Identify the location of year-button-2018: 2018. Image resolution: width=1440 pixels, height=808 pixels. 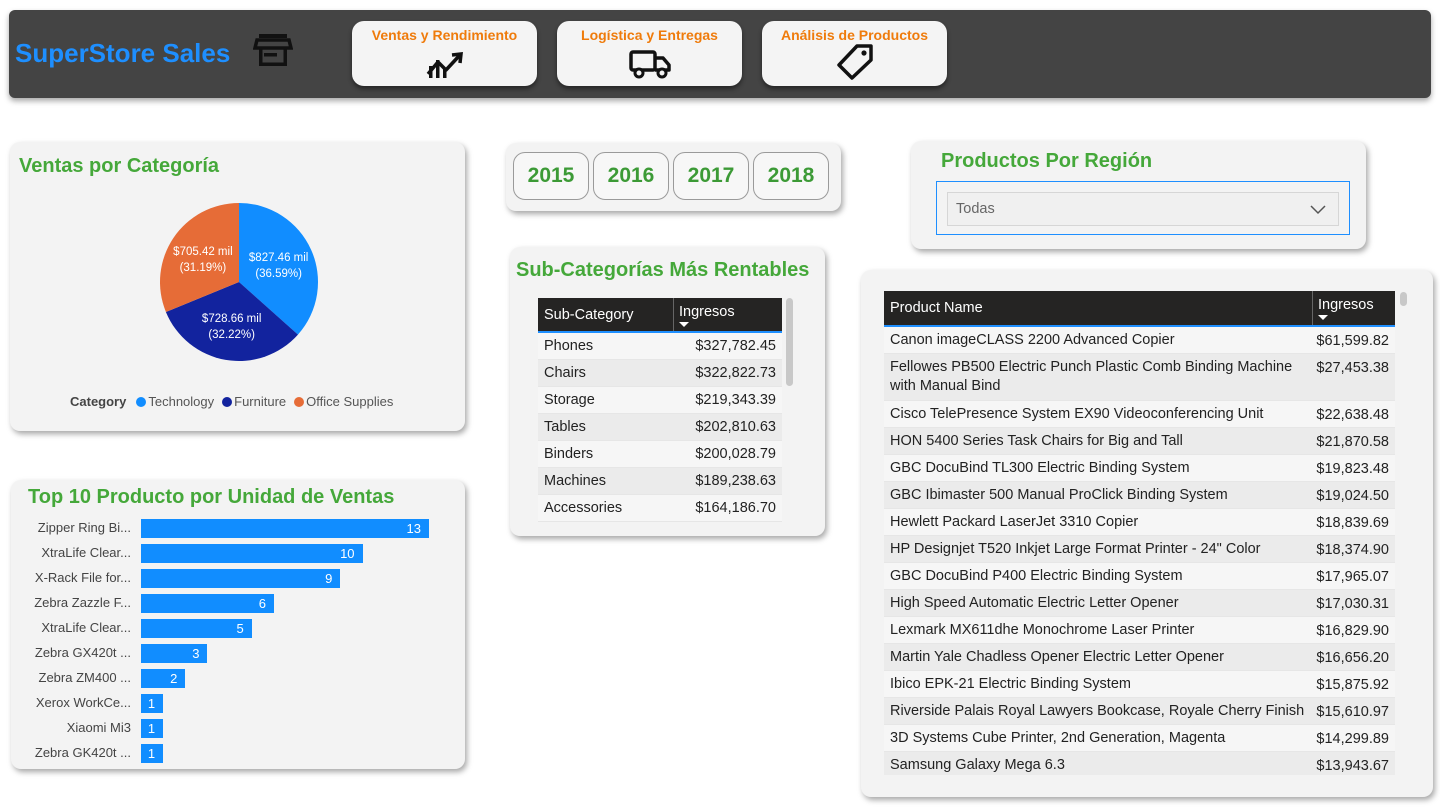
(791, 176).